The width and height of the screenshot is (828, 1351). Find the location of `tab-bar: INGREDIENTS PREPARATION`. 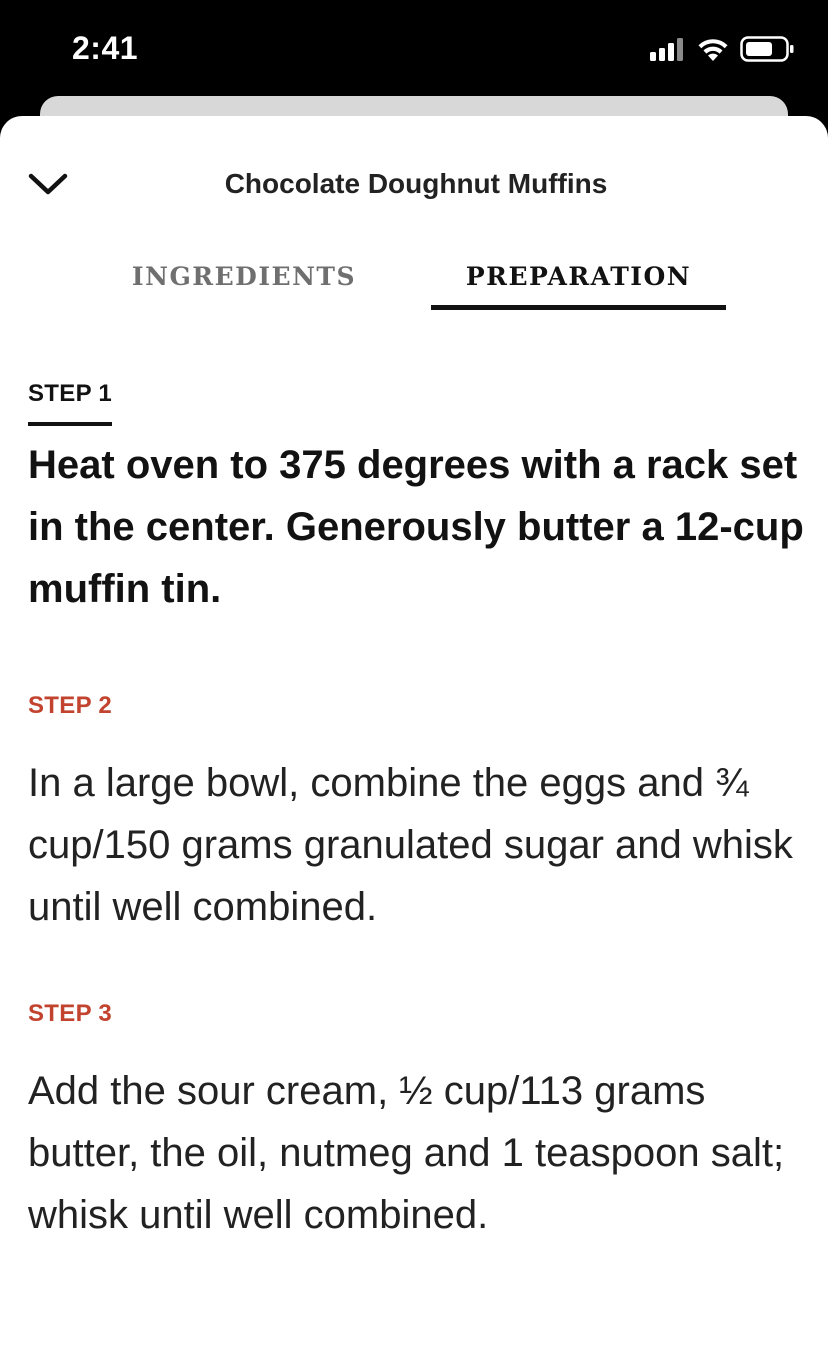

tab-bar: INGREDIENTS PREPARATION is located at coordinates (414, 284).